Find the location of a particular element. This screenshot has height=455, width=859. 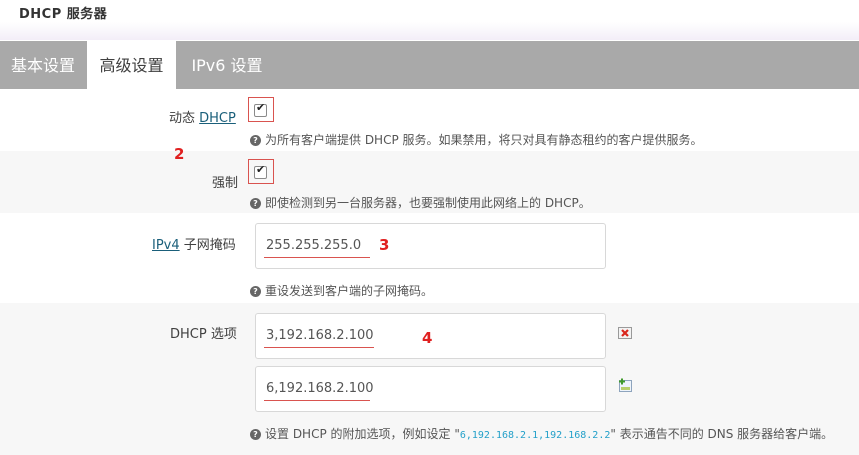

force-label: 强制 is located at coordinates (225, 183).